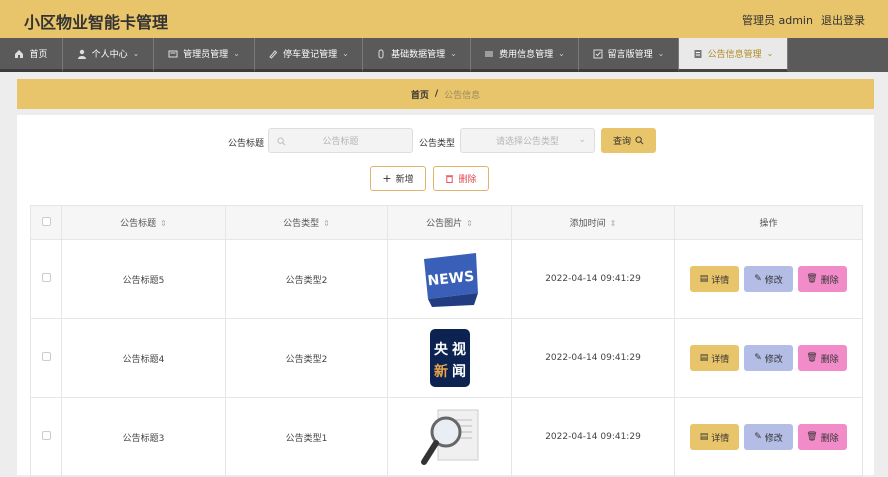 The width and height of the screenshot is (888, 477). What do you see at coordinates (587, 224) in the screenshot?
I see `header-label: 添加时间` at bounding box center [587, 224].